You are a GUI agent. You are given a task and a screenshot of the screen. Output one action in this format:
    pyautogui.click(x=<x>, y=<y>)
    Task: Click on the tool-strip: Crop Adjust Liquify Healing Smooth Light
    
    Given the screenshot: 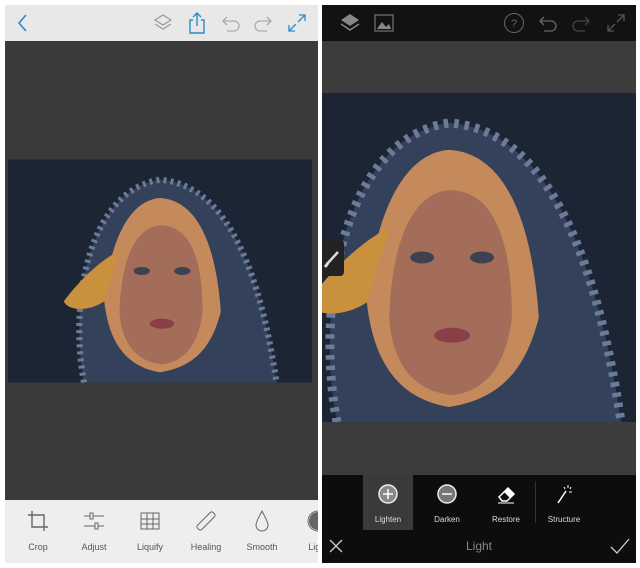 What is the action you would take?
    pyautogui.click(x=161, y=531)
    